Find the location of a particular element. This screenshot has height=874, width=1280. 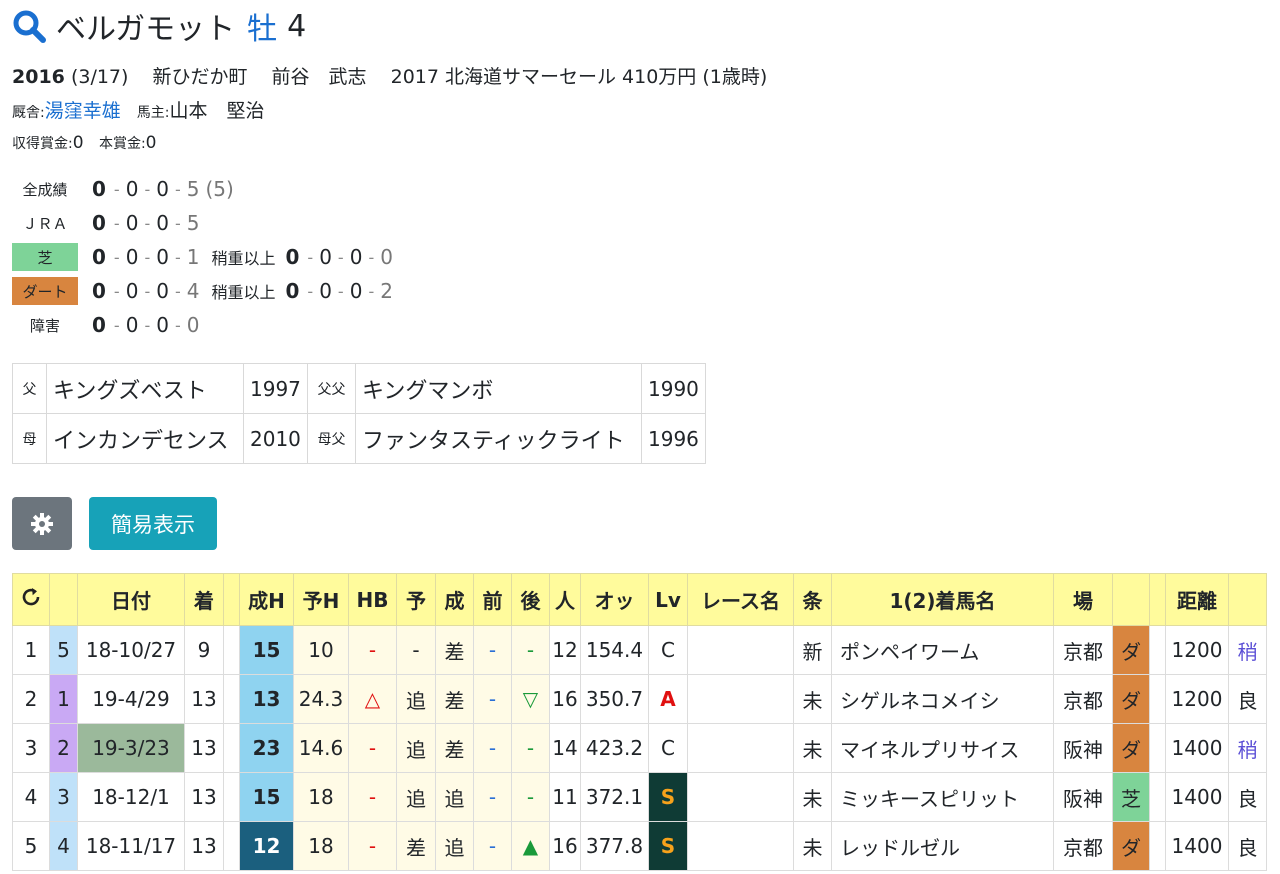

row-yoh: 10 is located at coordinates (321, 650).